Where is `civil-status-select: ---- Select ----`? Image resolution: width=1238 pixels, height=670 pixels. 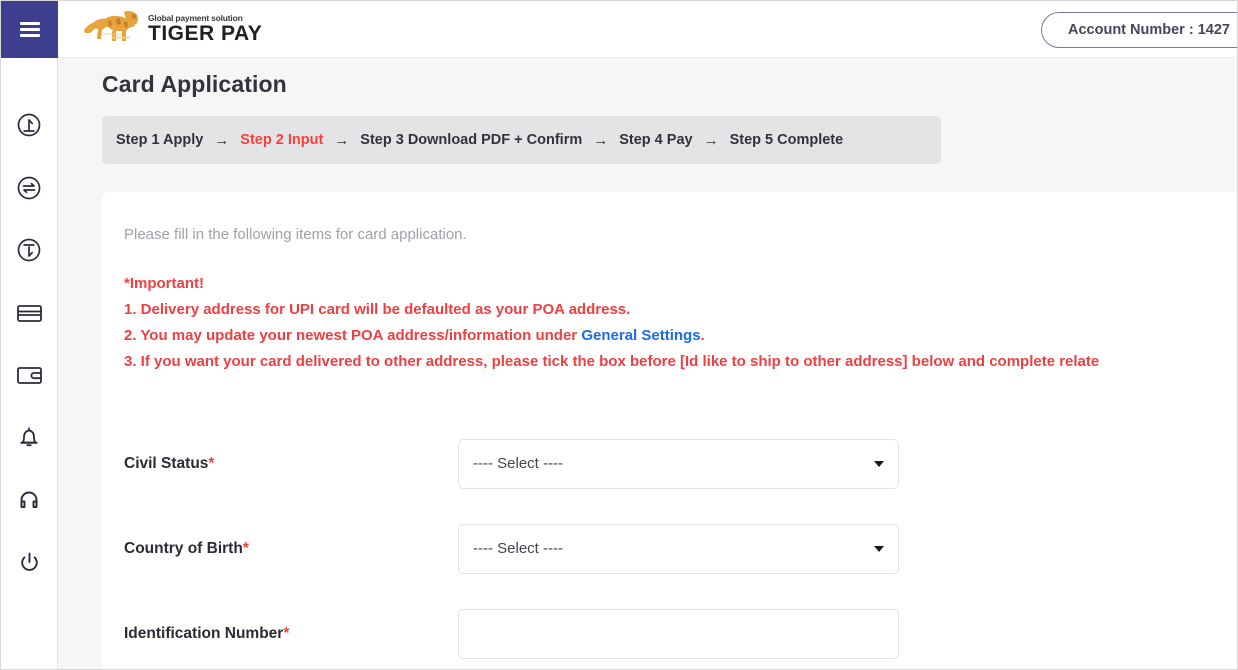 civil-status-select: ---- Select ---- is located at coordinates (678, 463).